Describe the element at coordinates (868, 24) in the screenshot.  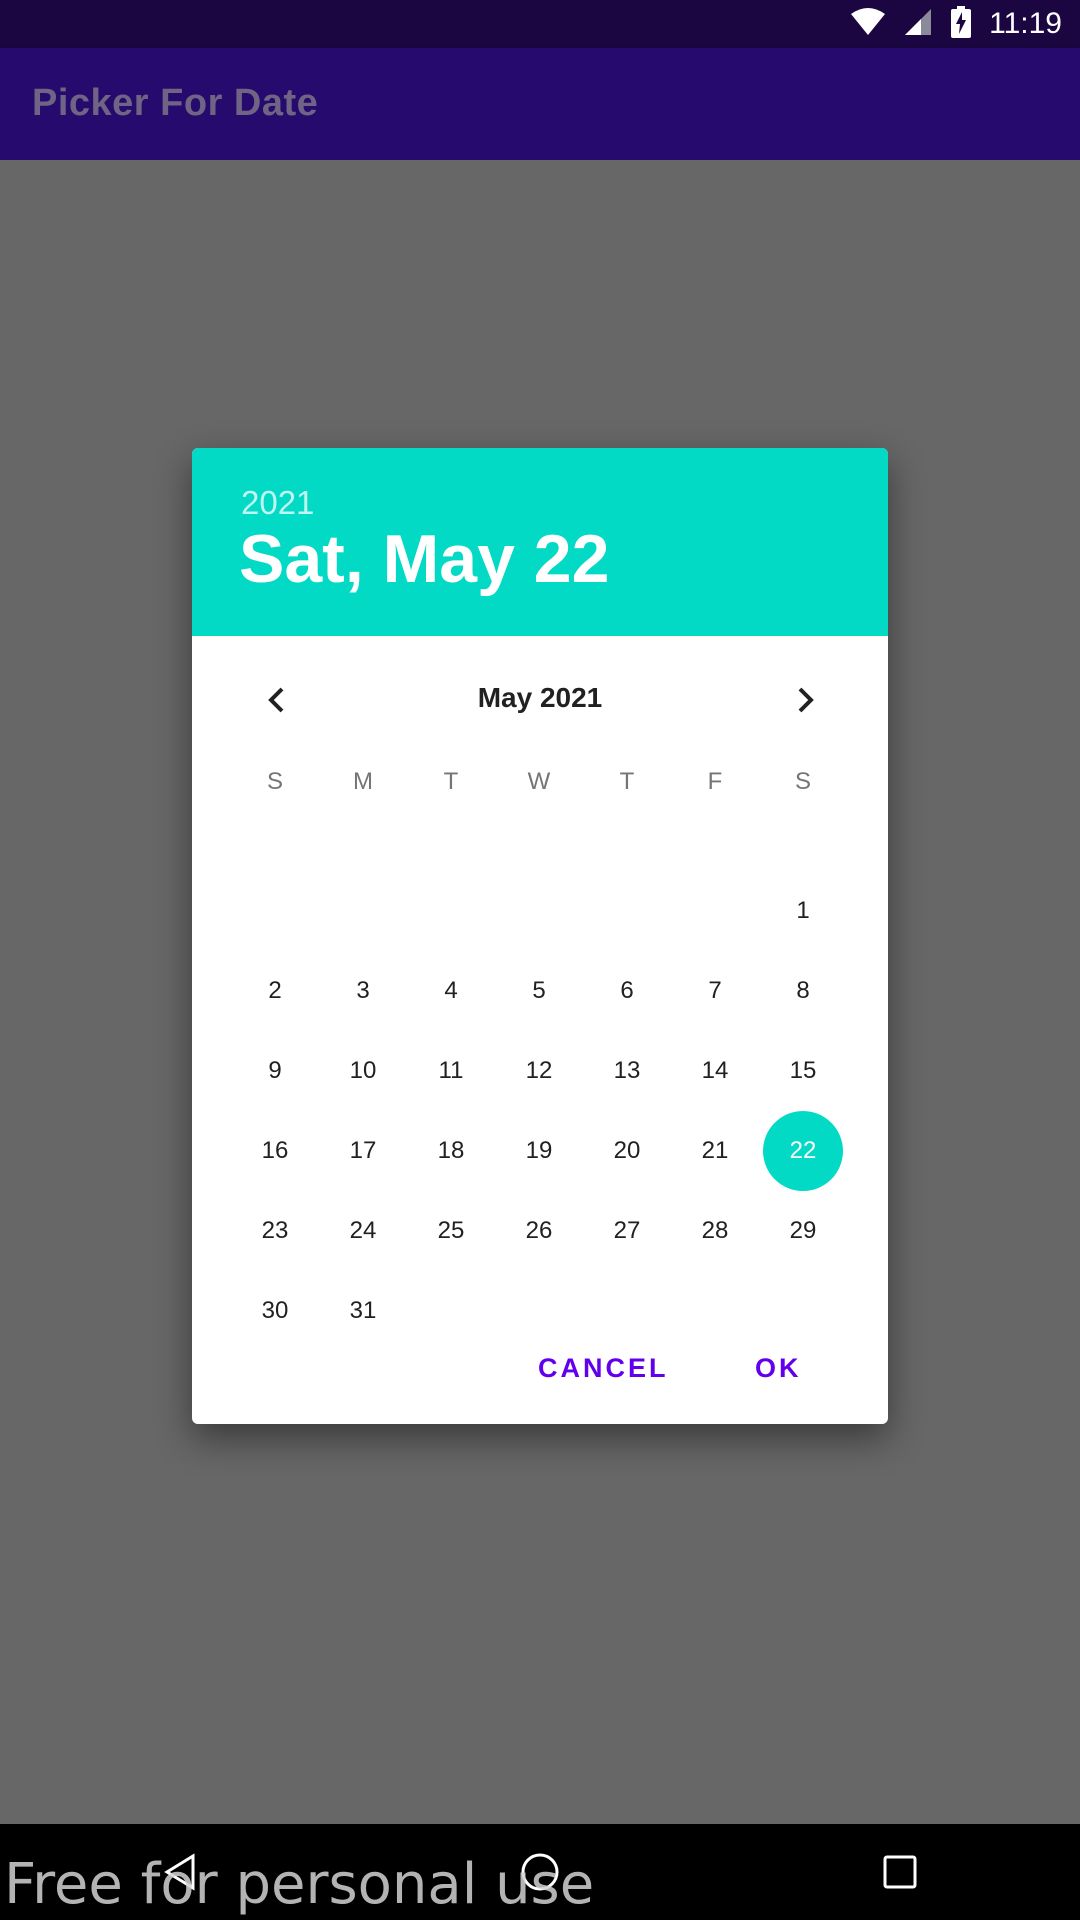
I see `wifi-icon` at that location.